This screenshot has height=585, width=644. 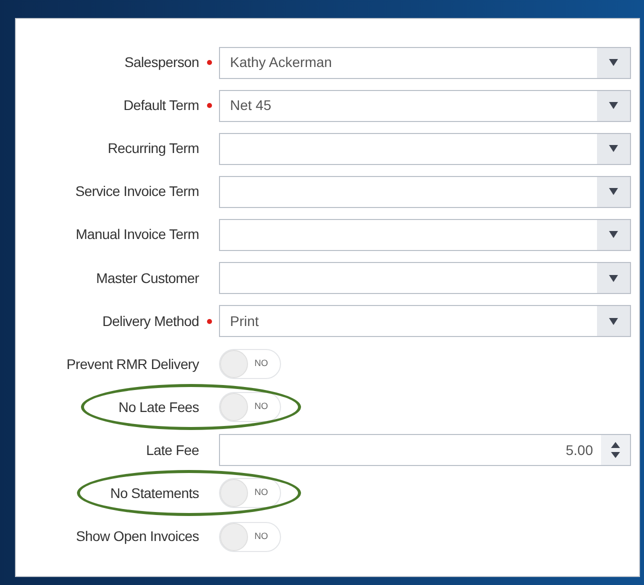 What do you see at coordinates (172, 450) in the screenshot?
I see `field-label: Late Fee` at bounding box center [172, 450].